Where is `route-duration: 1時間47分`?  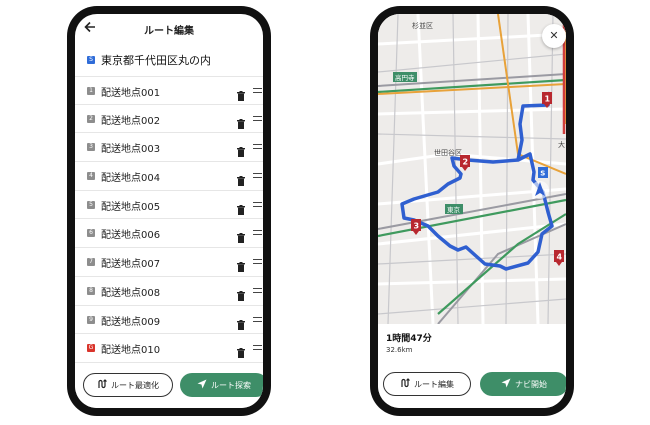
route-duration: 1時間47分 is located at coordinates (409, 339).